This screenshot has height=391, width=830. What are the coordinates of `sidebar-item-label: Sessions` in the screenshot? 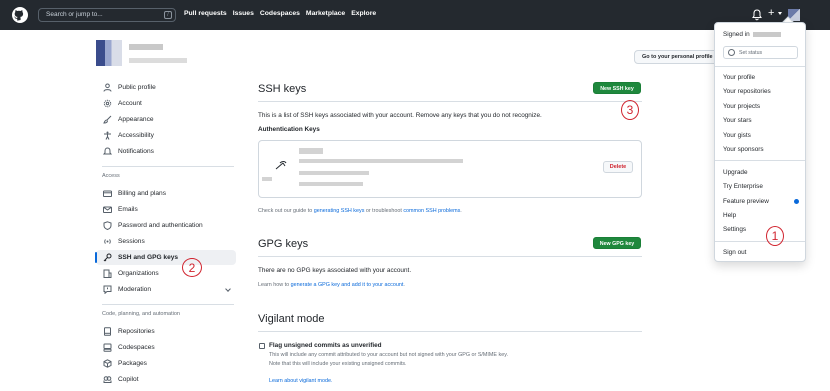 It's located at (131, 241).